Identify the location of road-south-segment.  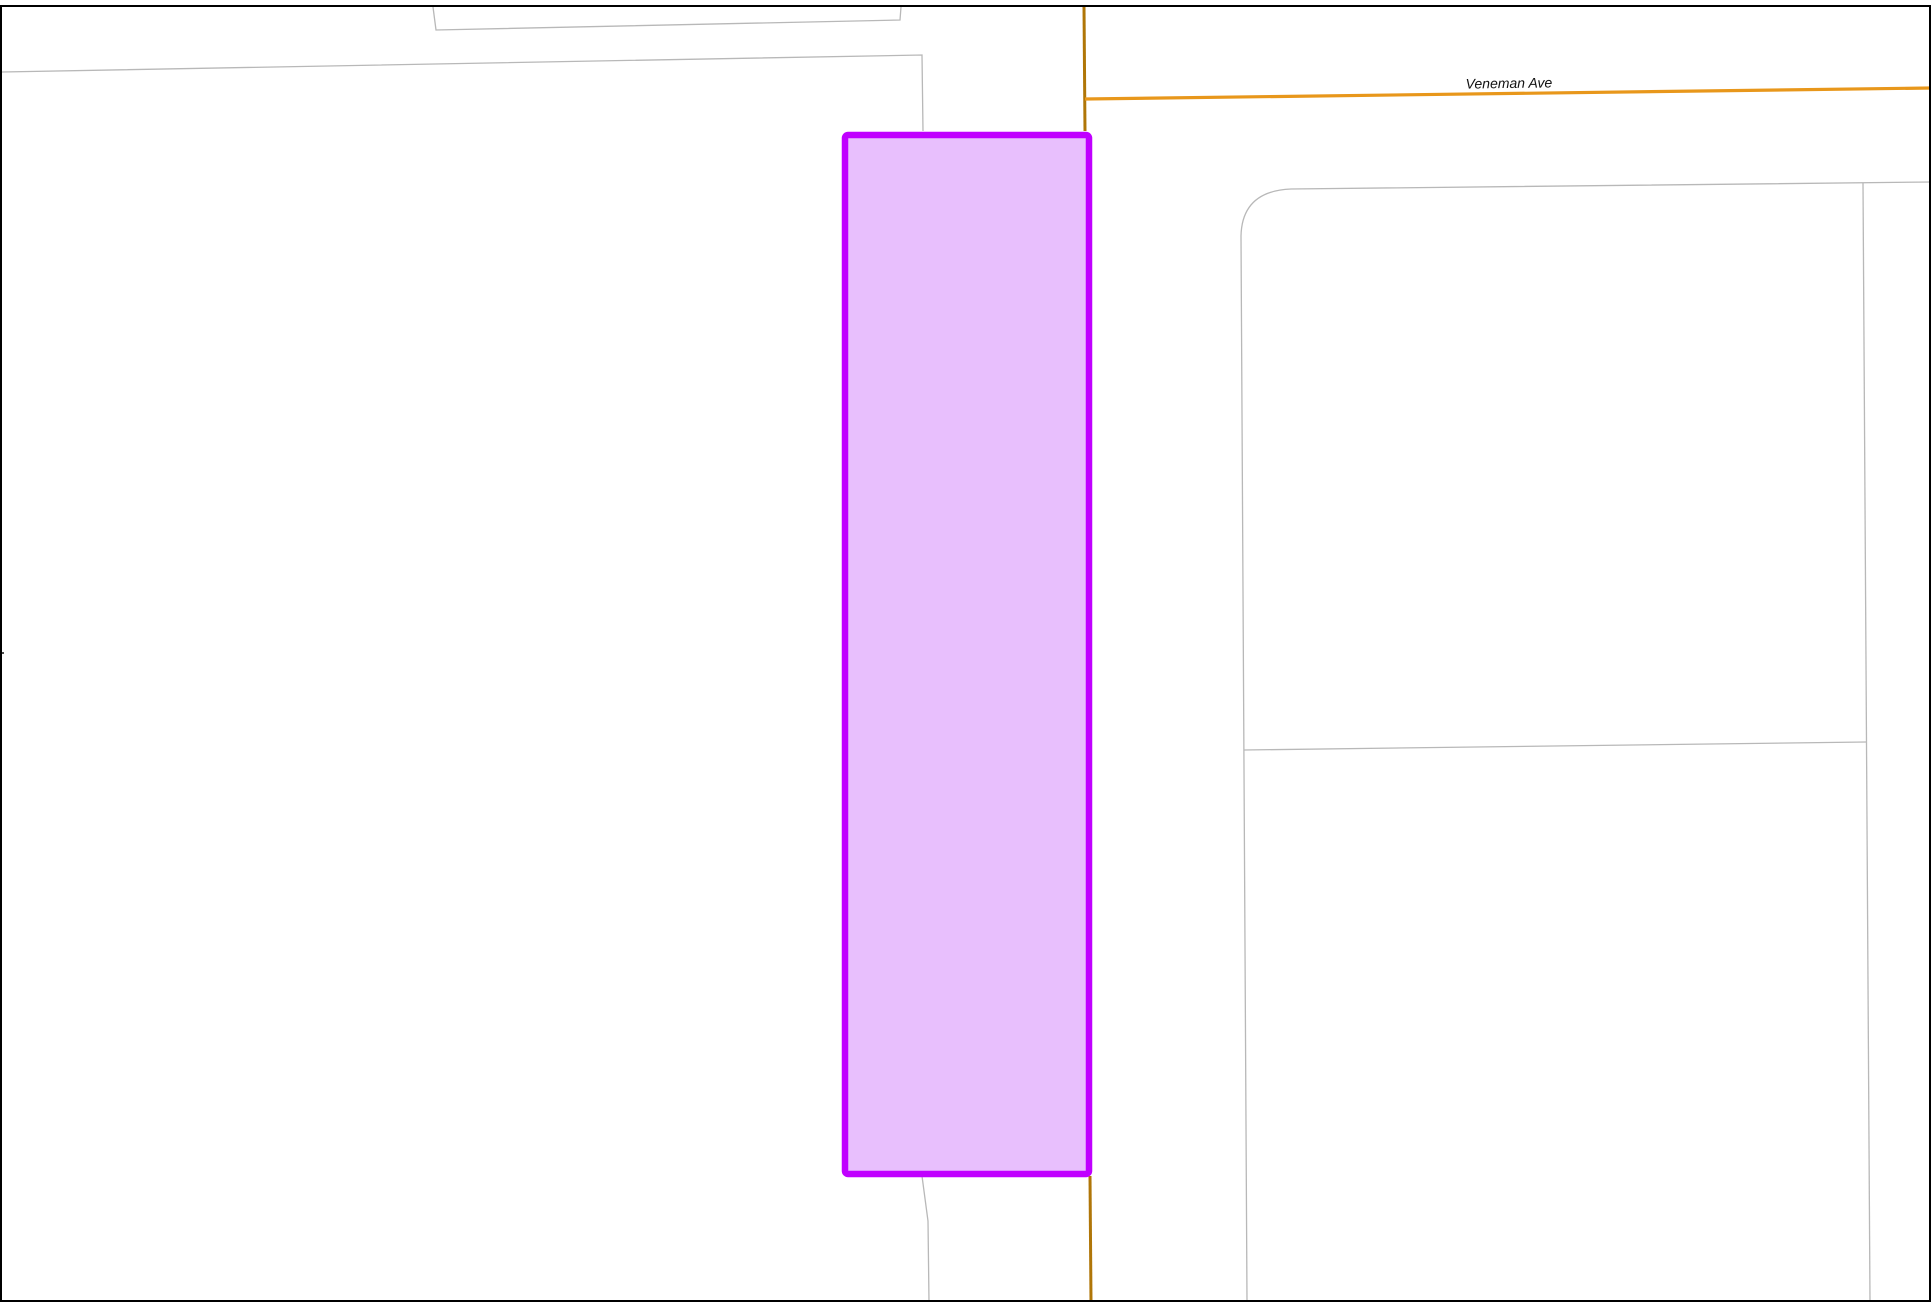
(1090, 1239).